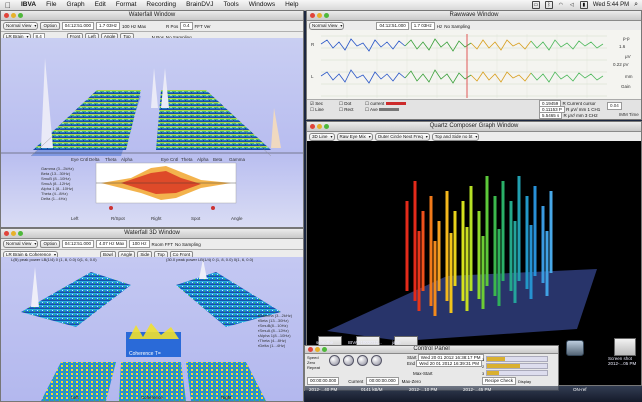 The width and height of the screenshot is (642, 402). Describe the element at coordinates (165, 88) in the screenshot. I see `center-peak-right` at that location.